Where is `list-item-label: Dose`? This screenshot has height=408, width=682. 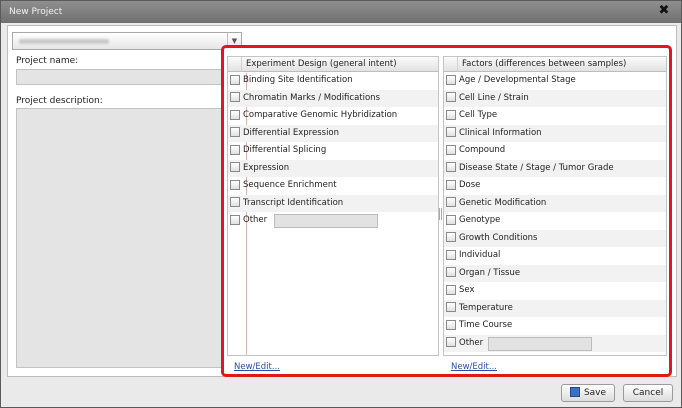
list-item-label: Dose is located at coordinates (470, 185).